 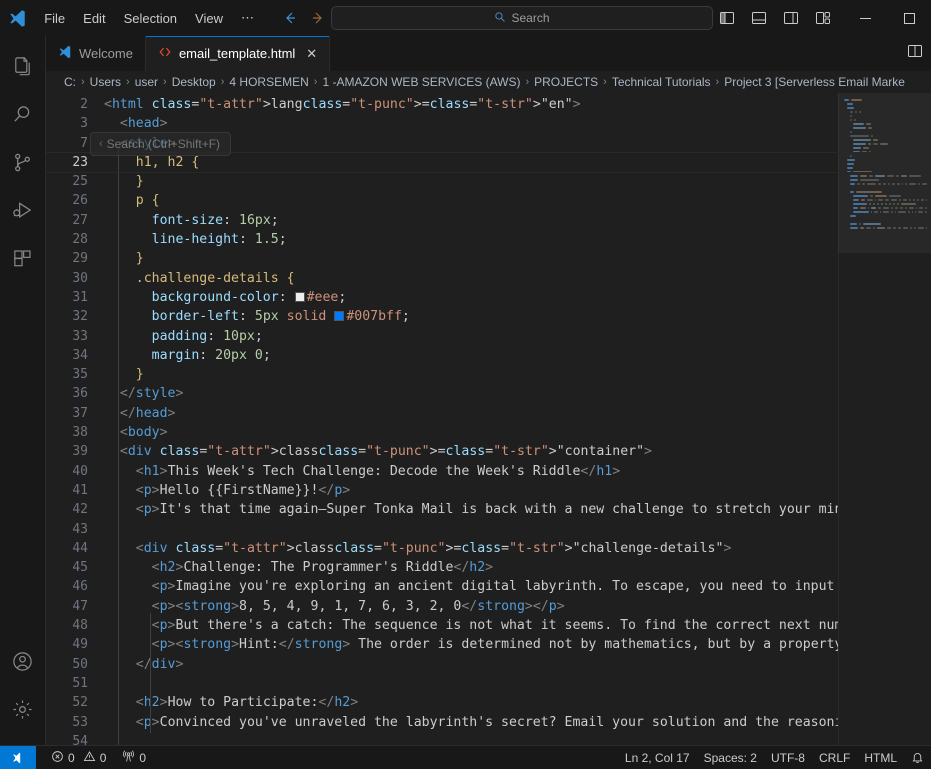 I want to click on line-number: 47, so click(x=80, y=606).